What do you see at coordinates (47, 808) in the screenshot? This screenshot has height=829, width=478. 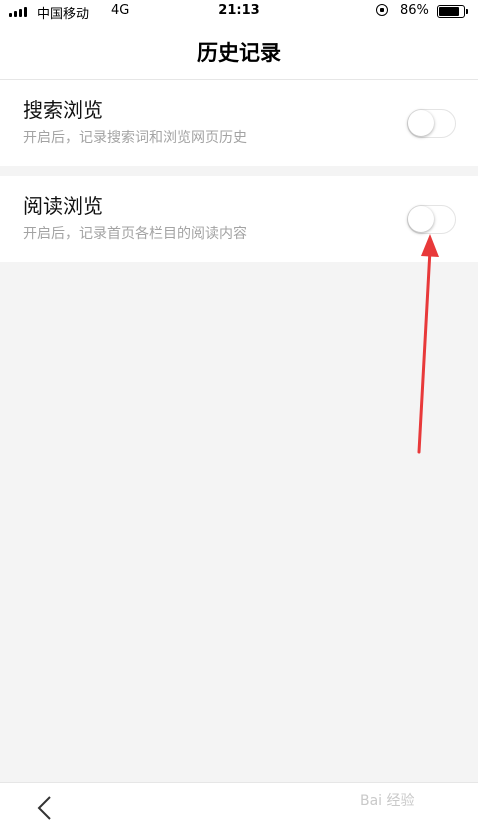 I see `chevron-left-icon` at bounding box center [47, 808].